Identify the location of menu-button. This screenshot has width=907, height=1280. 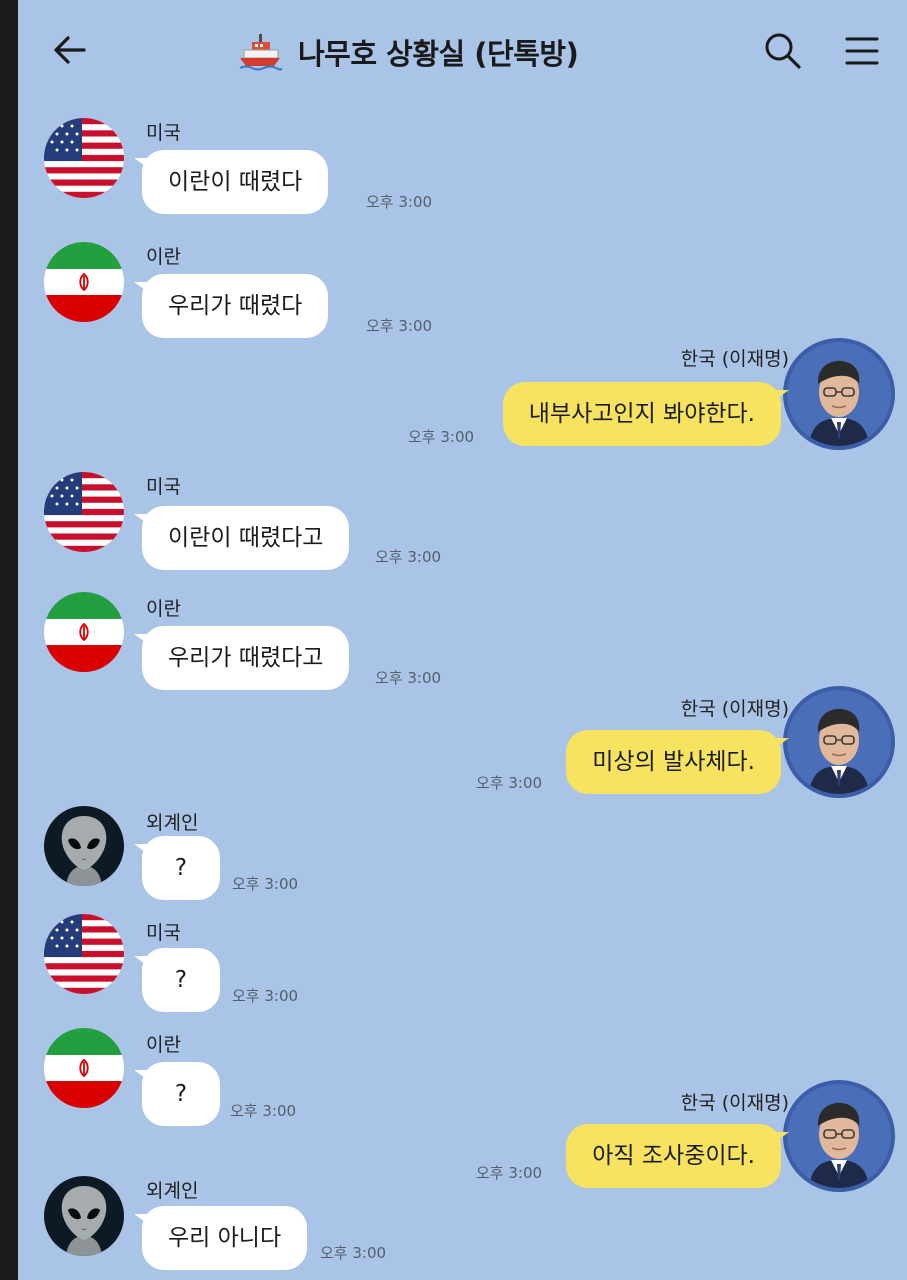
(862, 51).